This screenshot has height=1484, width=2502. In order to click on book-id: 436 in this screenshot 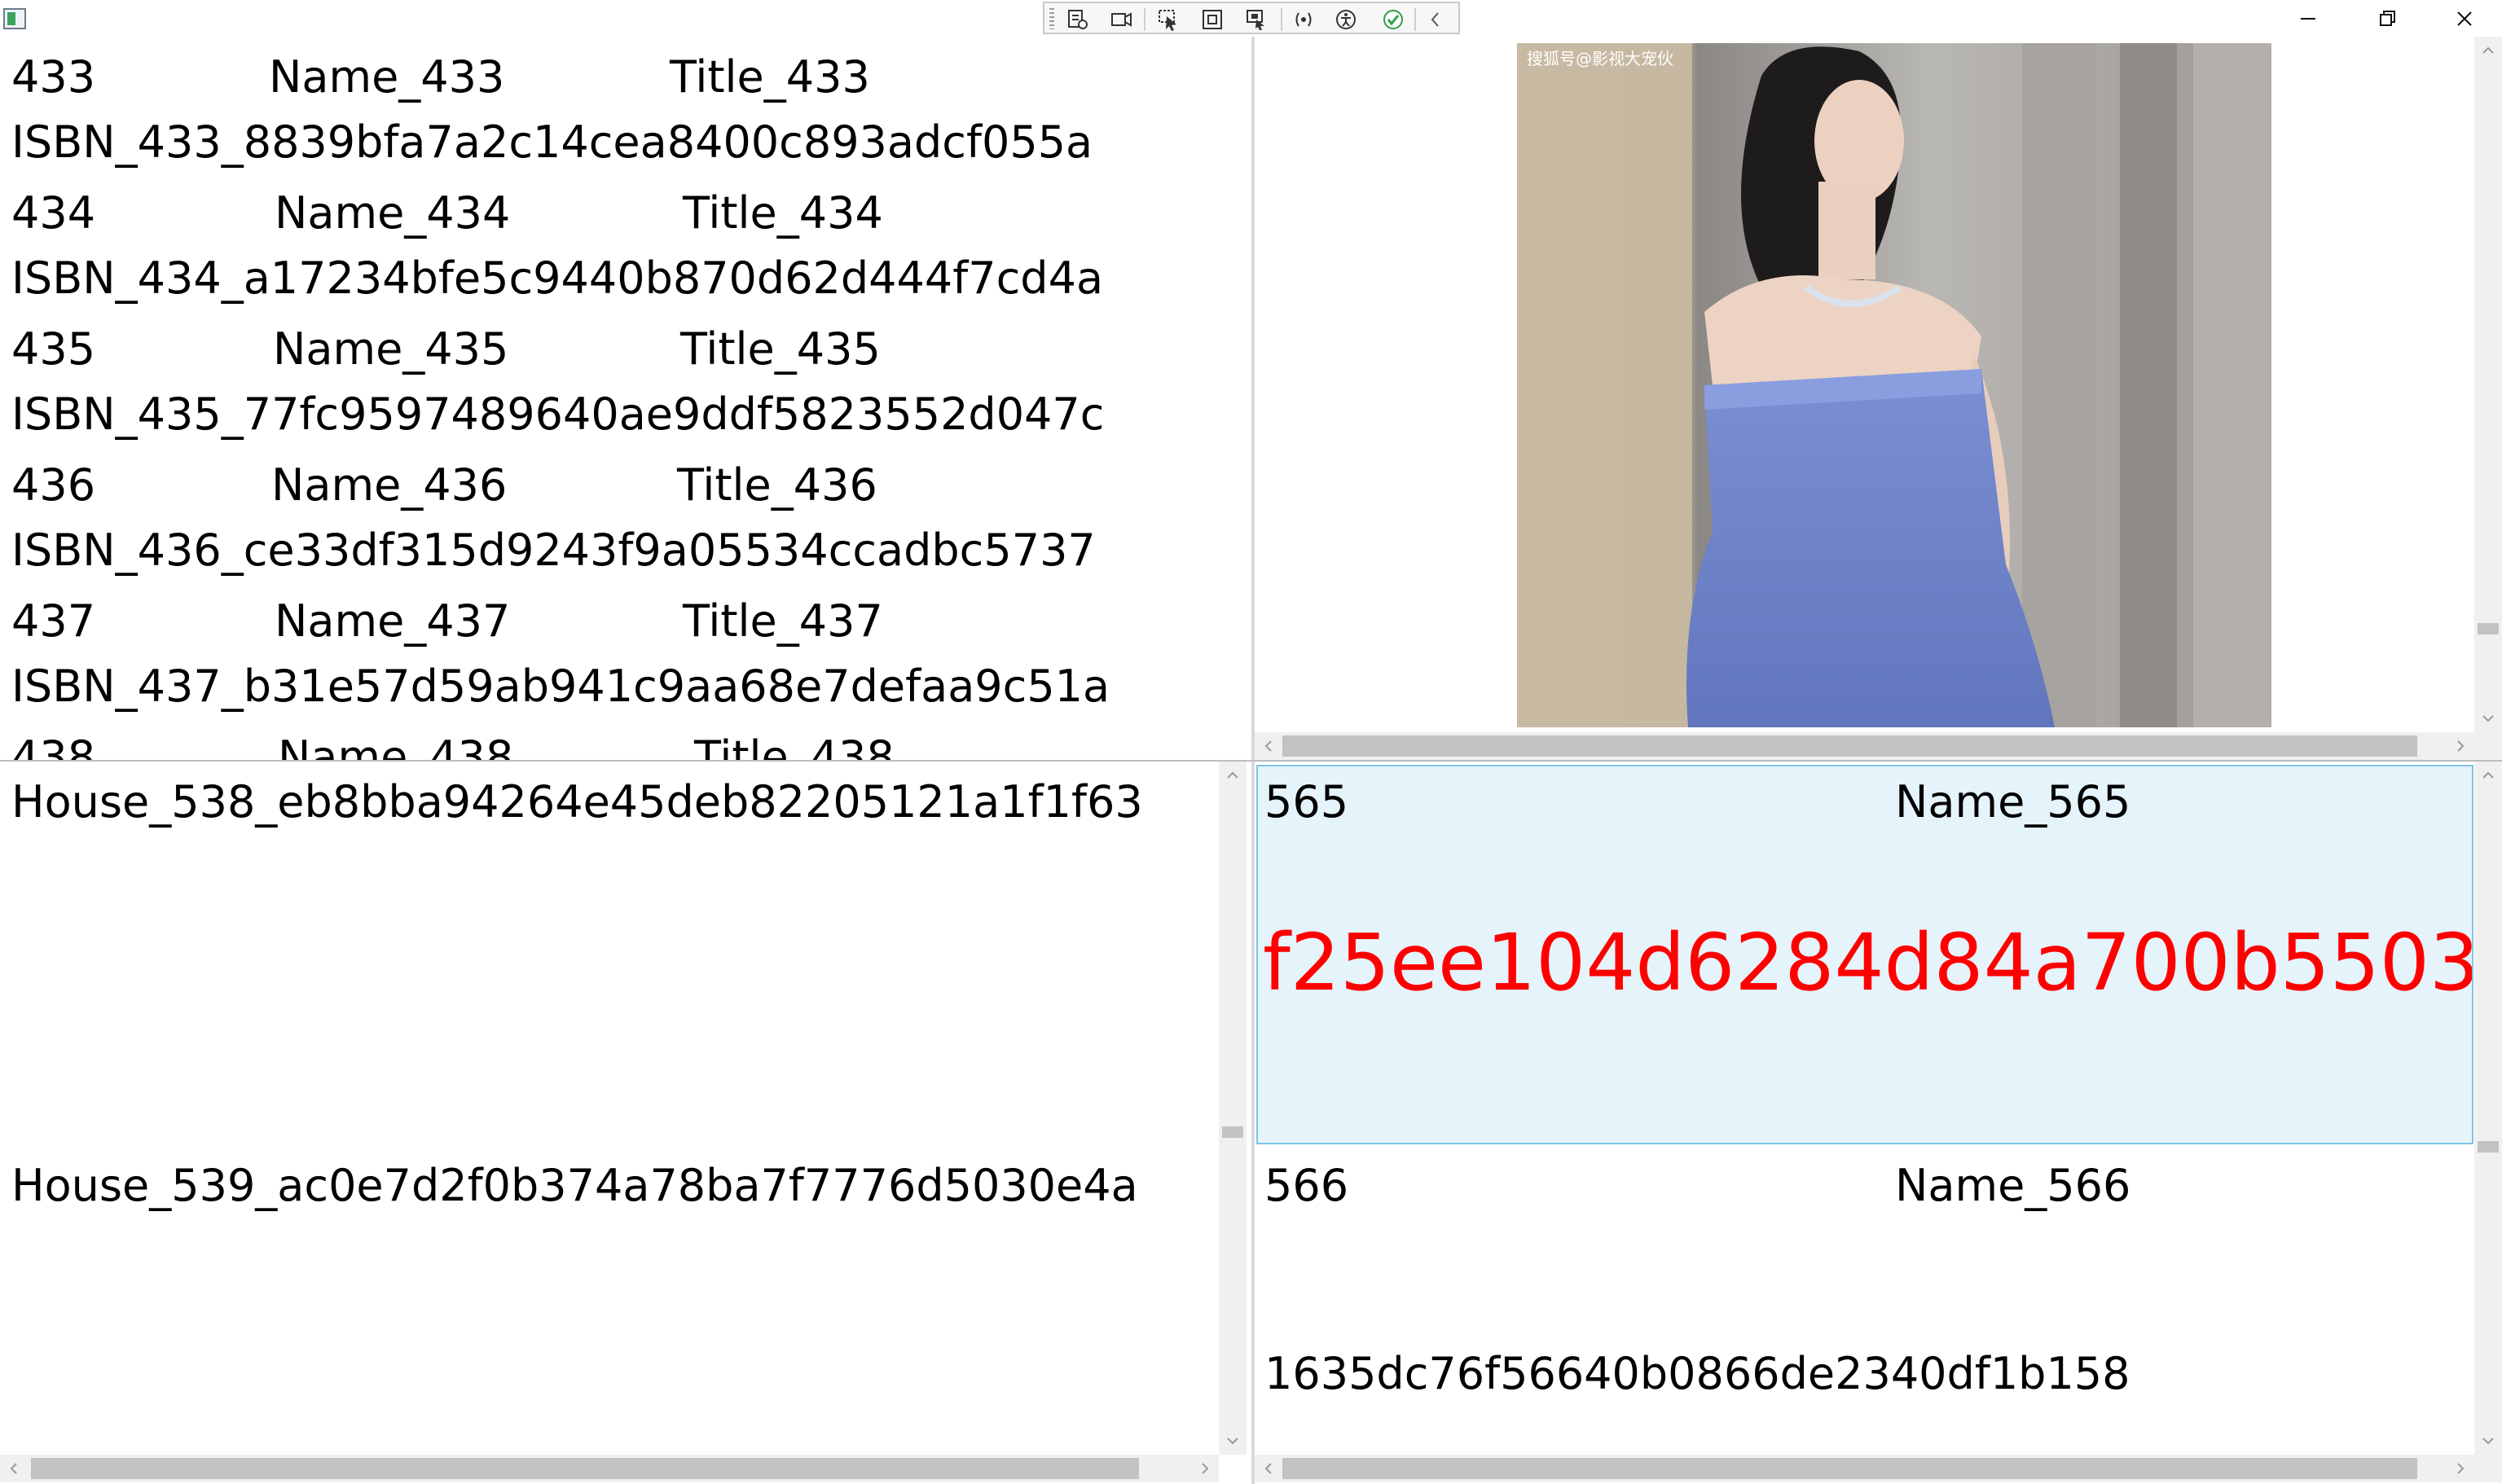, I will do `click(53, 485)`.